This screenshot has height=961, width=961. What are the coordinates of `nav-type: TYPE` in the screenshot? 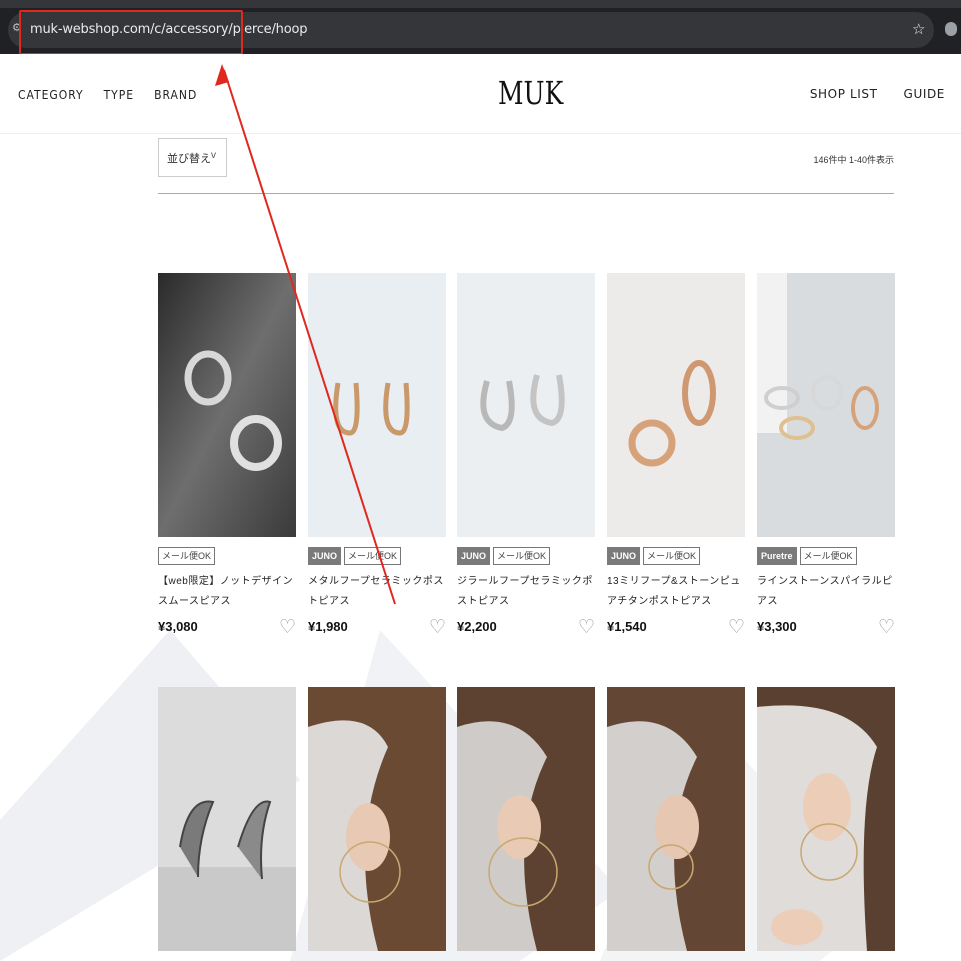 It's located at (119, 95).